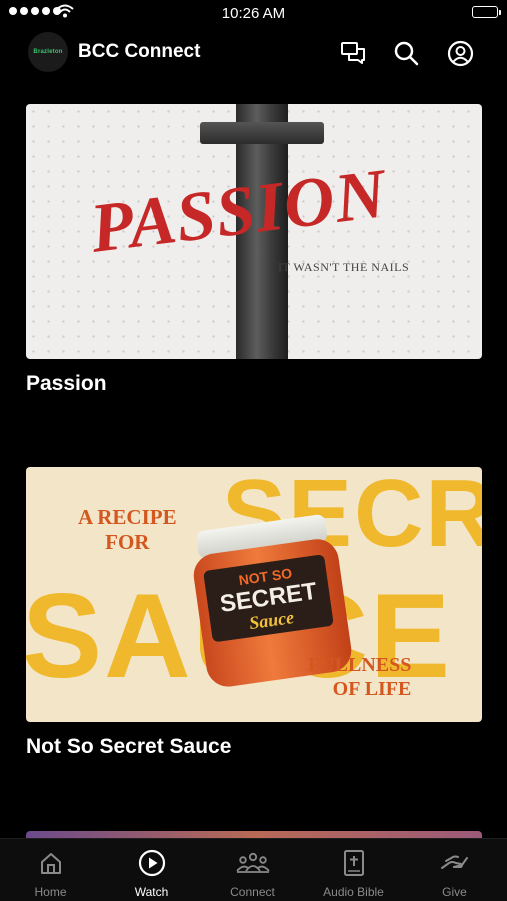 The height and width of the screenshot is (901, 507). Describe the element at coordinates (353, 53) in the screenshot. I see `messages-icon` at that location.